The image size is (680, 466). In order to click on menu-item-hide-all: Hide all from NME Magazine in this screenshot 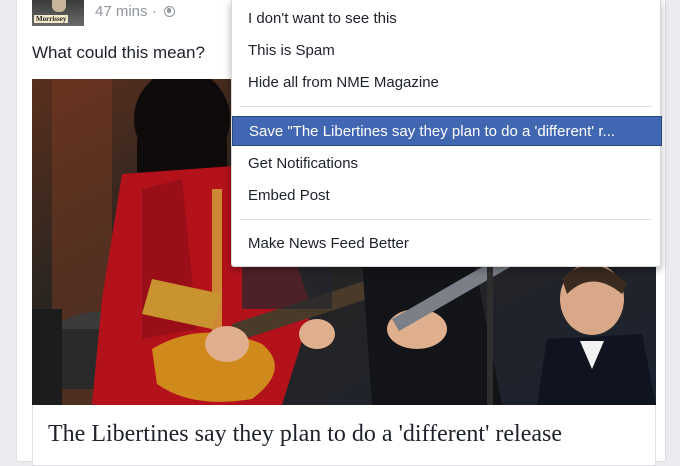, I will do `click(446, 83)`.